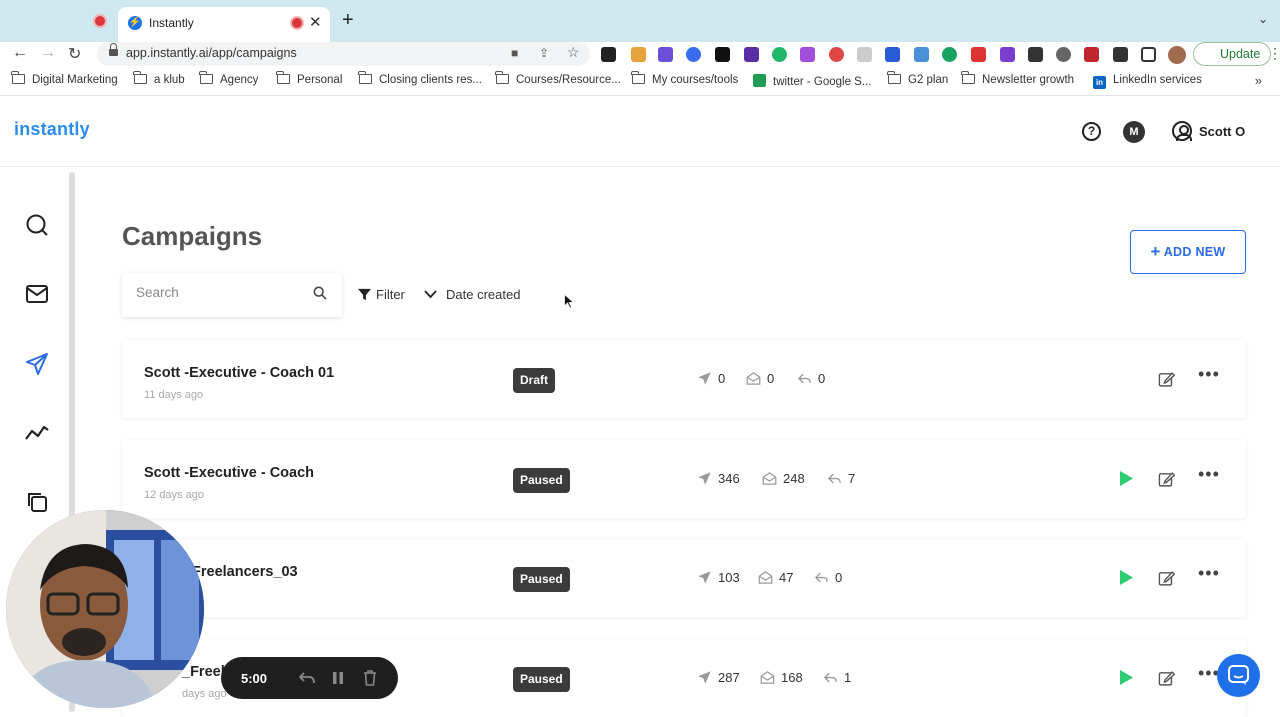 The width and height of the screenshot is (1280, 717). Describe the element at coordinates (1134, 132) in the screenshot. I see `workspace-avatar: M` at that location.